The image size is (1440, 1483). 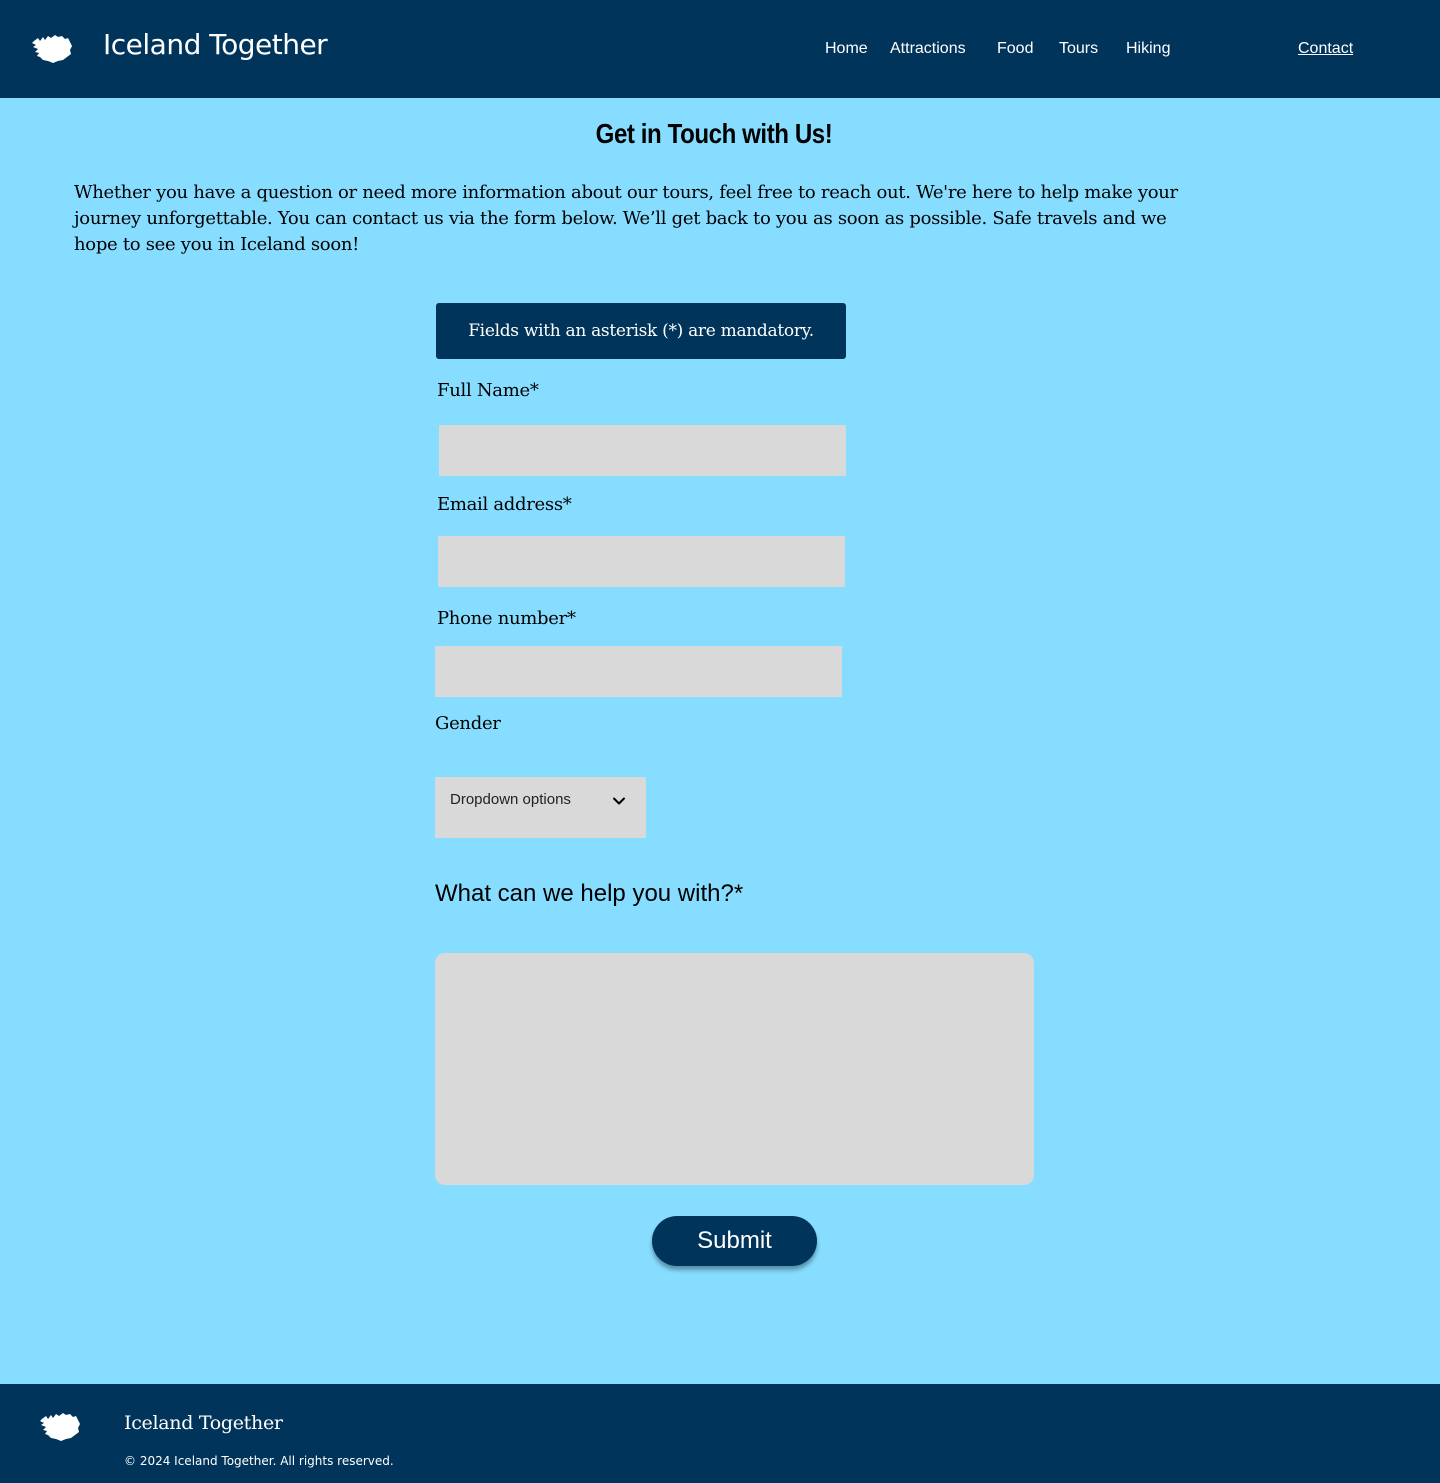 What do you see at coordinates (638, 671) in the screenshot?
I see `phone-field` at bounding box center [638, 671].